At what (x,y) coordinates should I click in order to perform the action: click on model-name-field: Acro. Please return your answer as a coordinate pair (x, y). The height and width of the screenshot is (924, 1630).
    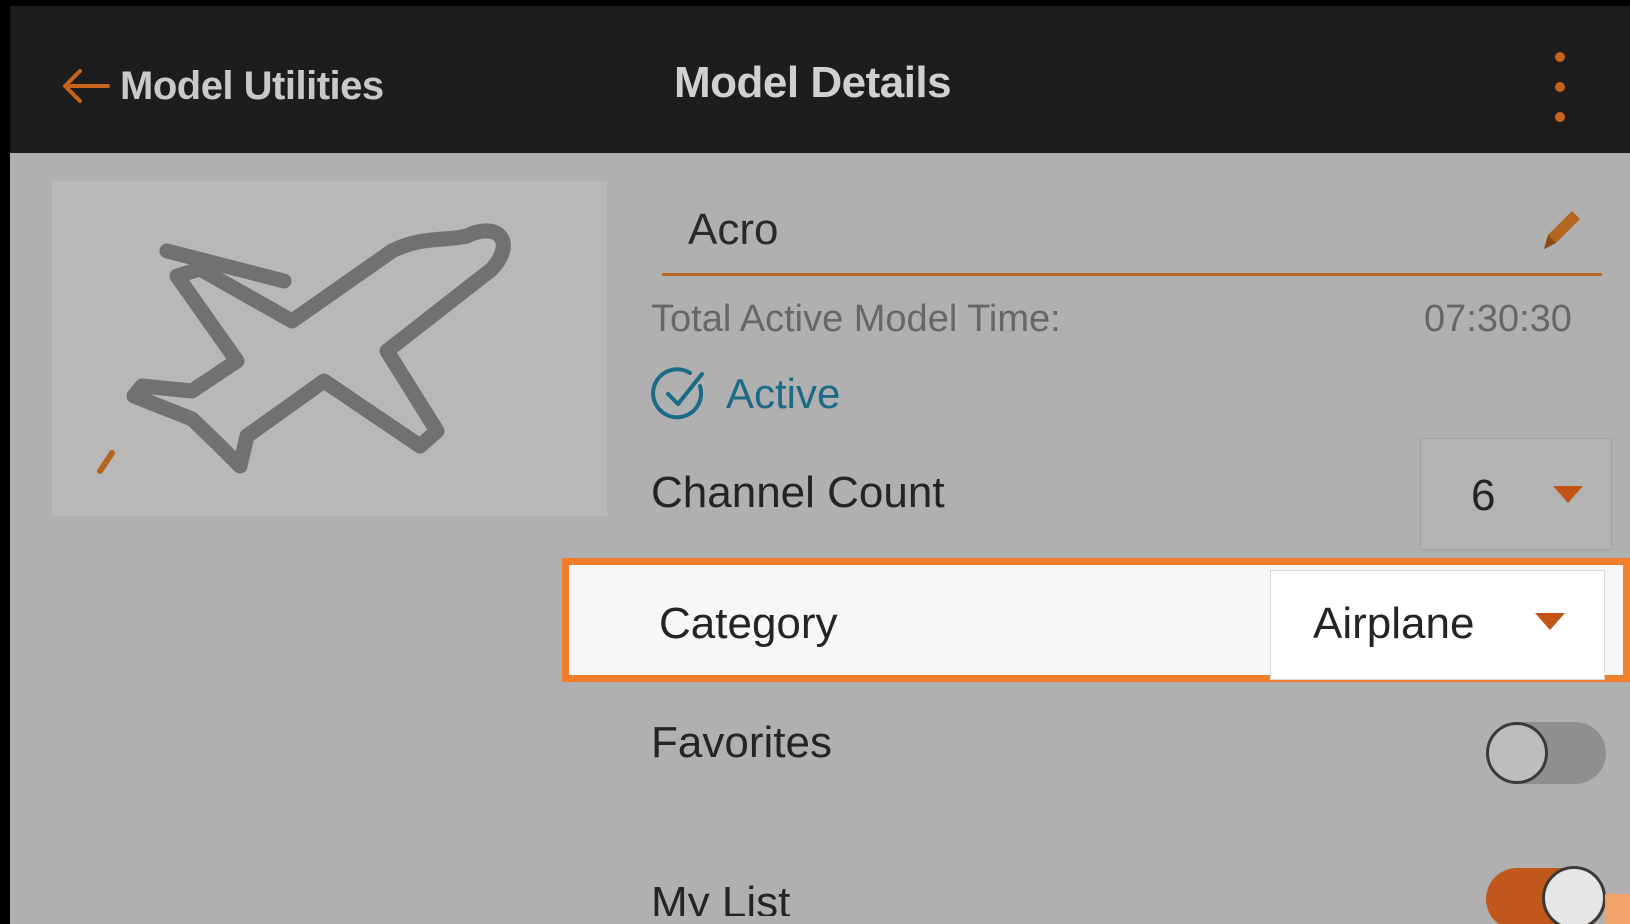
    Looking at the image, I should click on (1132, 232).